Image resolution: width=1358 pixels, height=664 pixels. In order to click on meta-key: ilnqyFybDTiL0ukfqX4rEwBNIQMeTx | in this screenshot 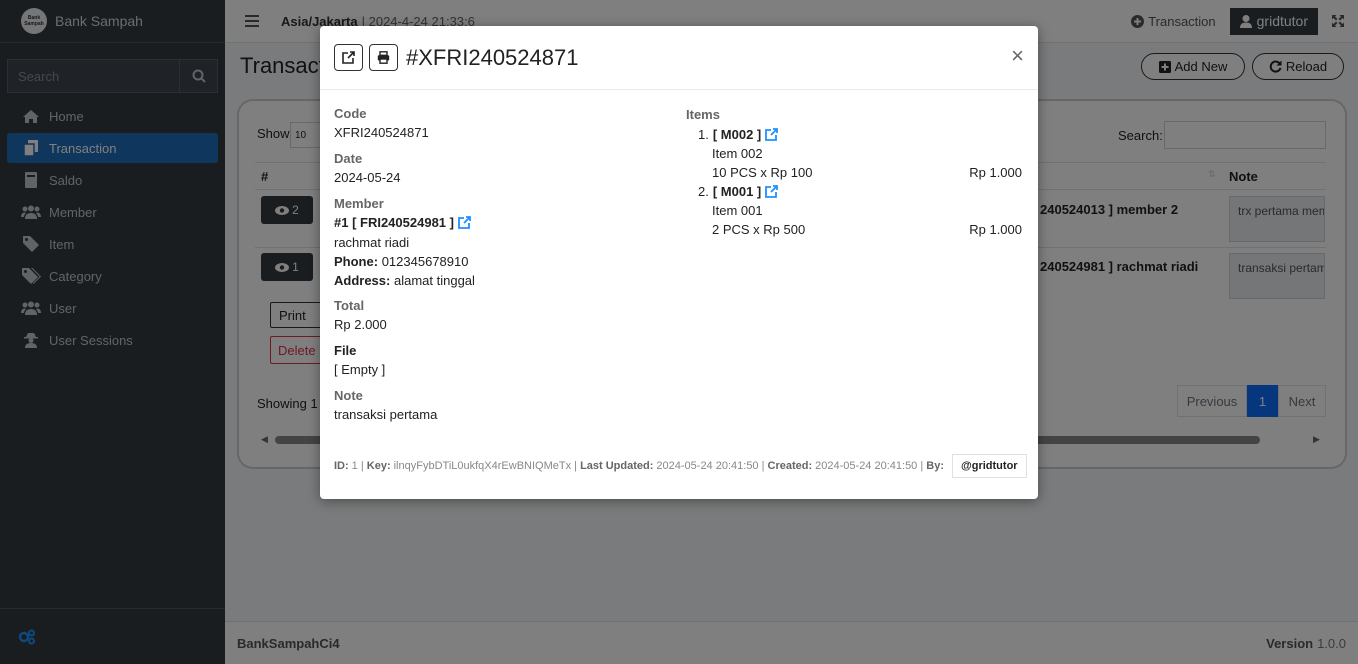, I will do `click(485, 466)`.